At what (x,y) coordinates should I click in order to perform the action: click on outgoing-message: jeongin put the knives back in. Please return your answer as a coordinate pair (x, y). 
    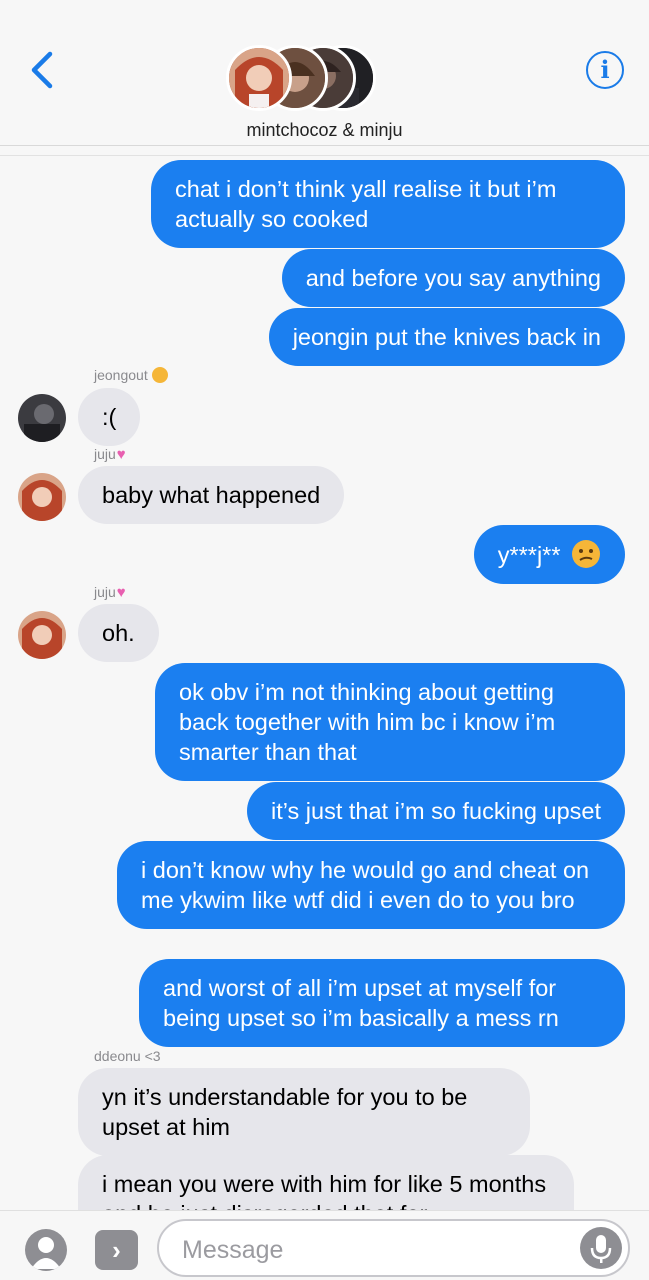
    Looking at the image, I should click on (446, 337).